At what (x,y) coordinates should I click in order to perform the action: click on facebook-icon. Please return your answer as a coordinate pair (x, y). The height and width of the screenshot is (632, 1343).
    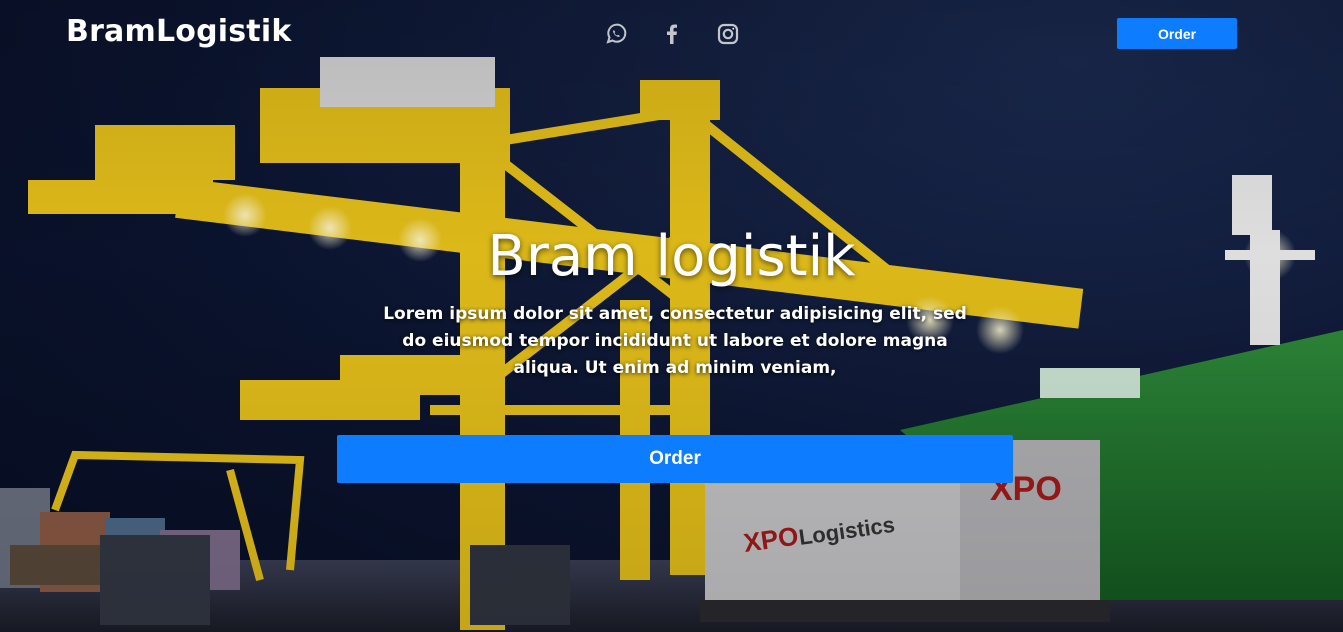
    Looking at the image, I should click on (672, 34).